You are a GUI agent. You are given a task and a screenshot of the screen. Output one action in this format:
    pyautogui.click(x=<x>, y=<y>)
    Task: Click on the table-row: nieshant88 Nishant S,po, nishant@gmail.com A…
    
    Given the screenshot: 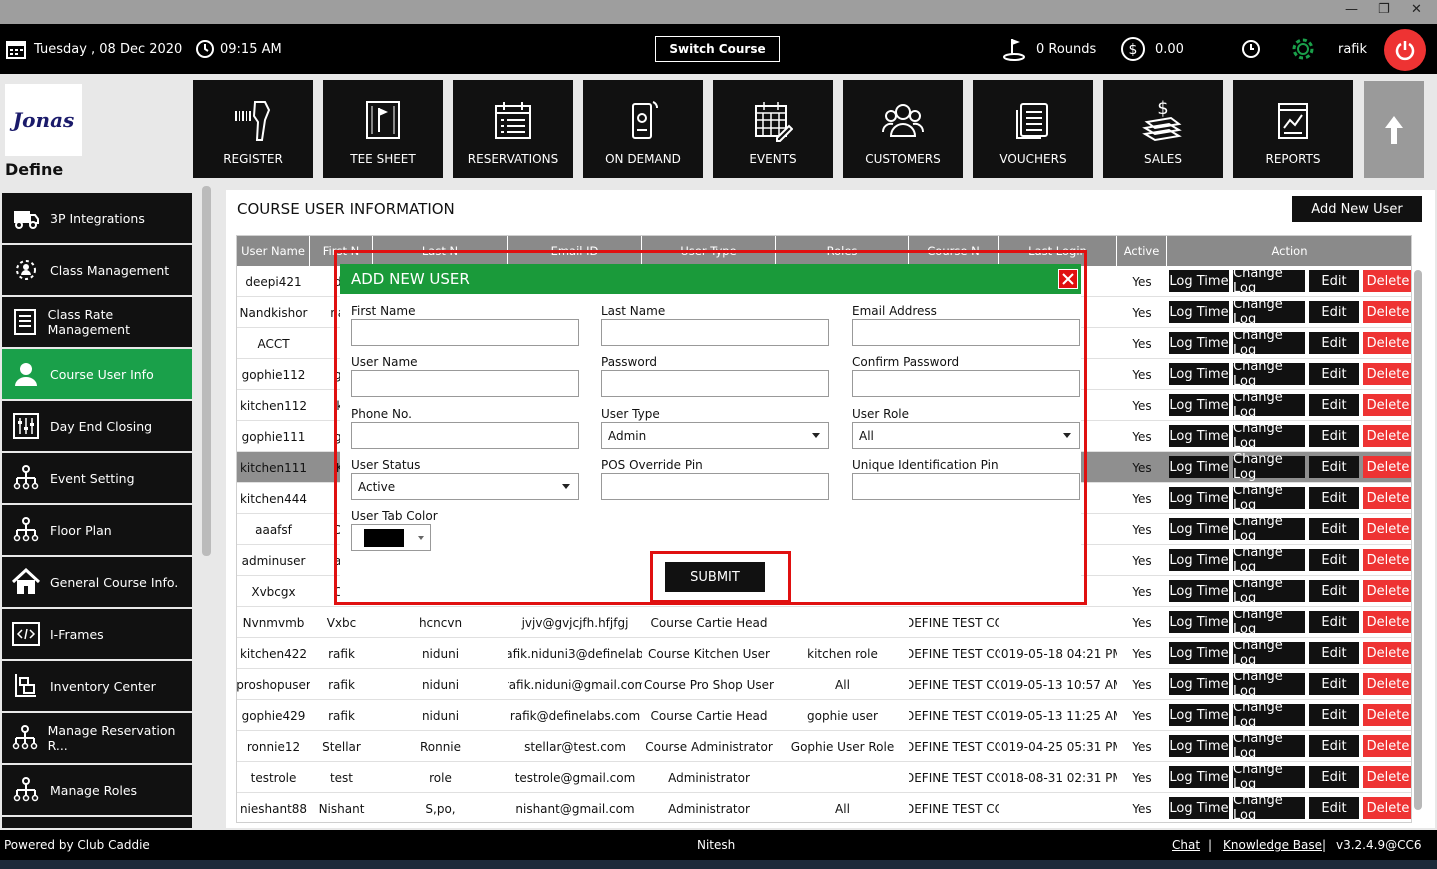 What is the action you would take?
    pyautogui.click(x=824, y=807)
    